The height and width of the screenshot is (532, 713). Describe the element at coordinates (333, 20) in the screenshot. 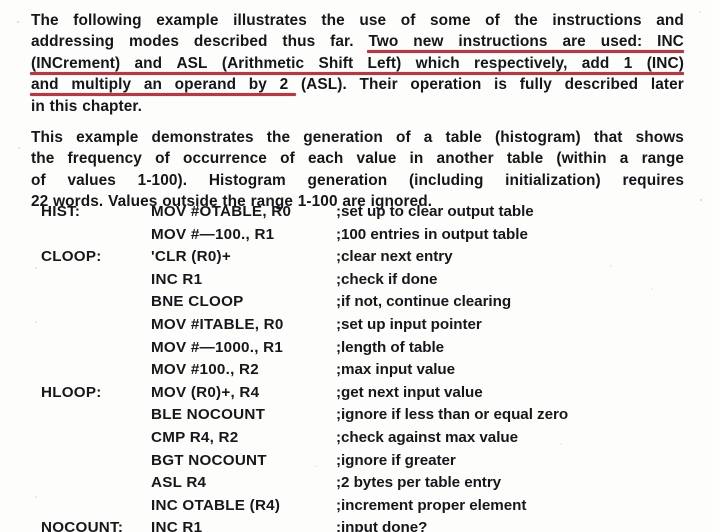

I see `word: the` at that location.